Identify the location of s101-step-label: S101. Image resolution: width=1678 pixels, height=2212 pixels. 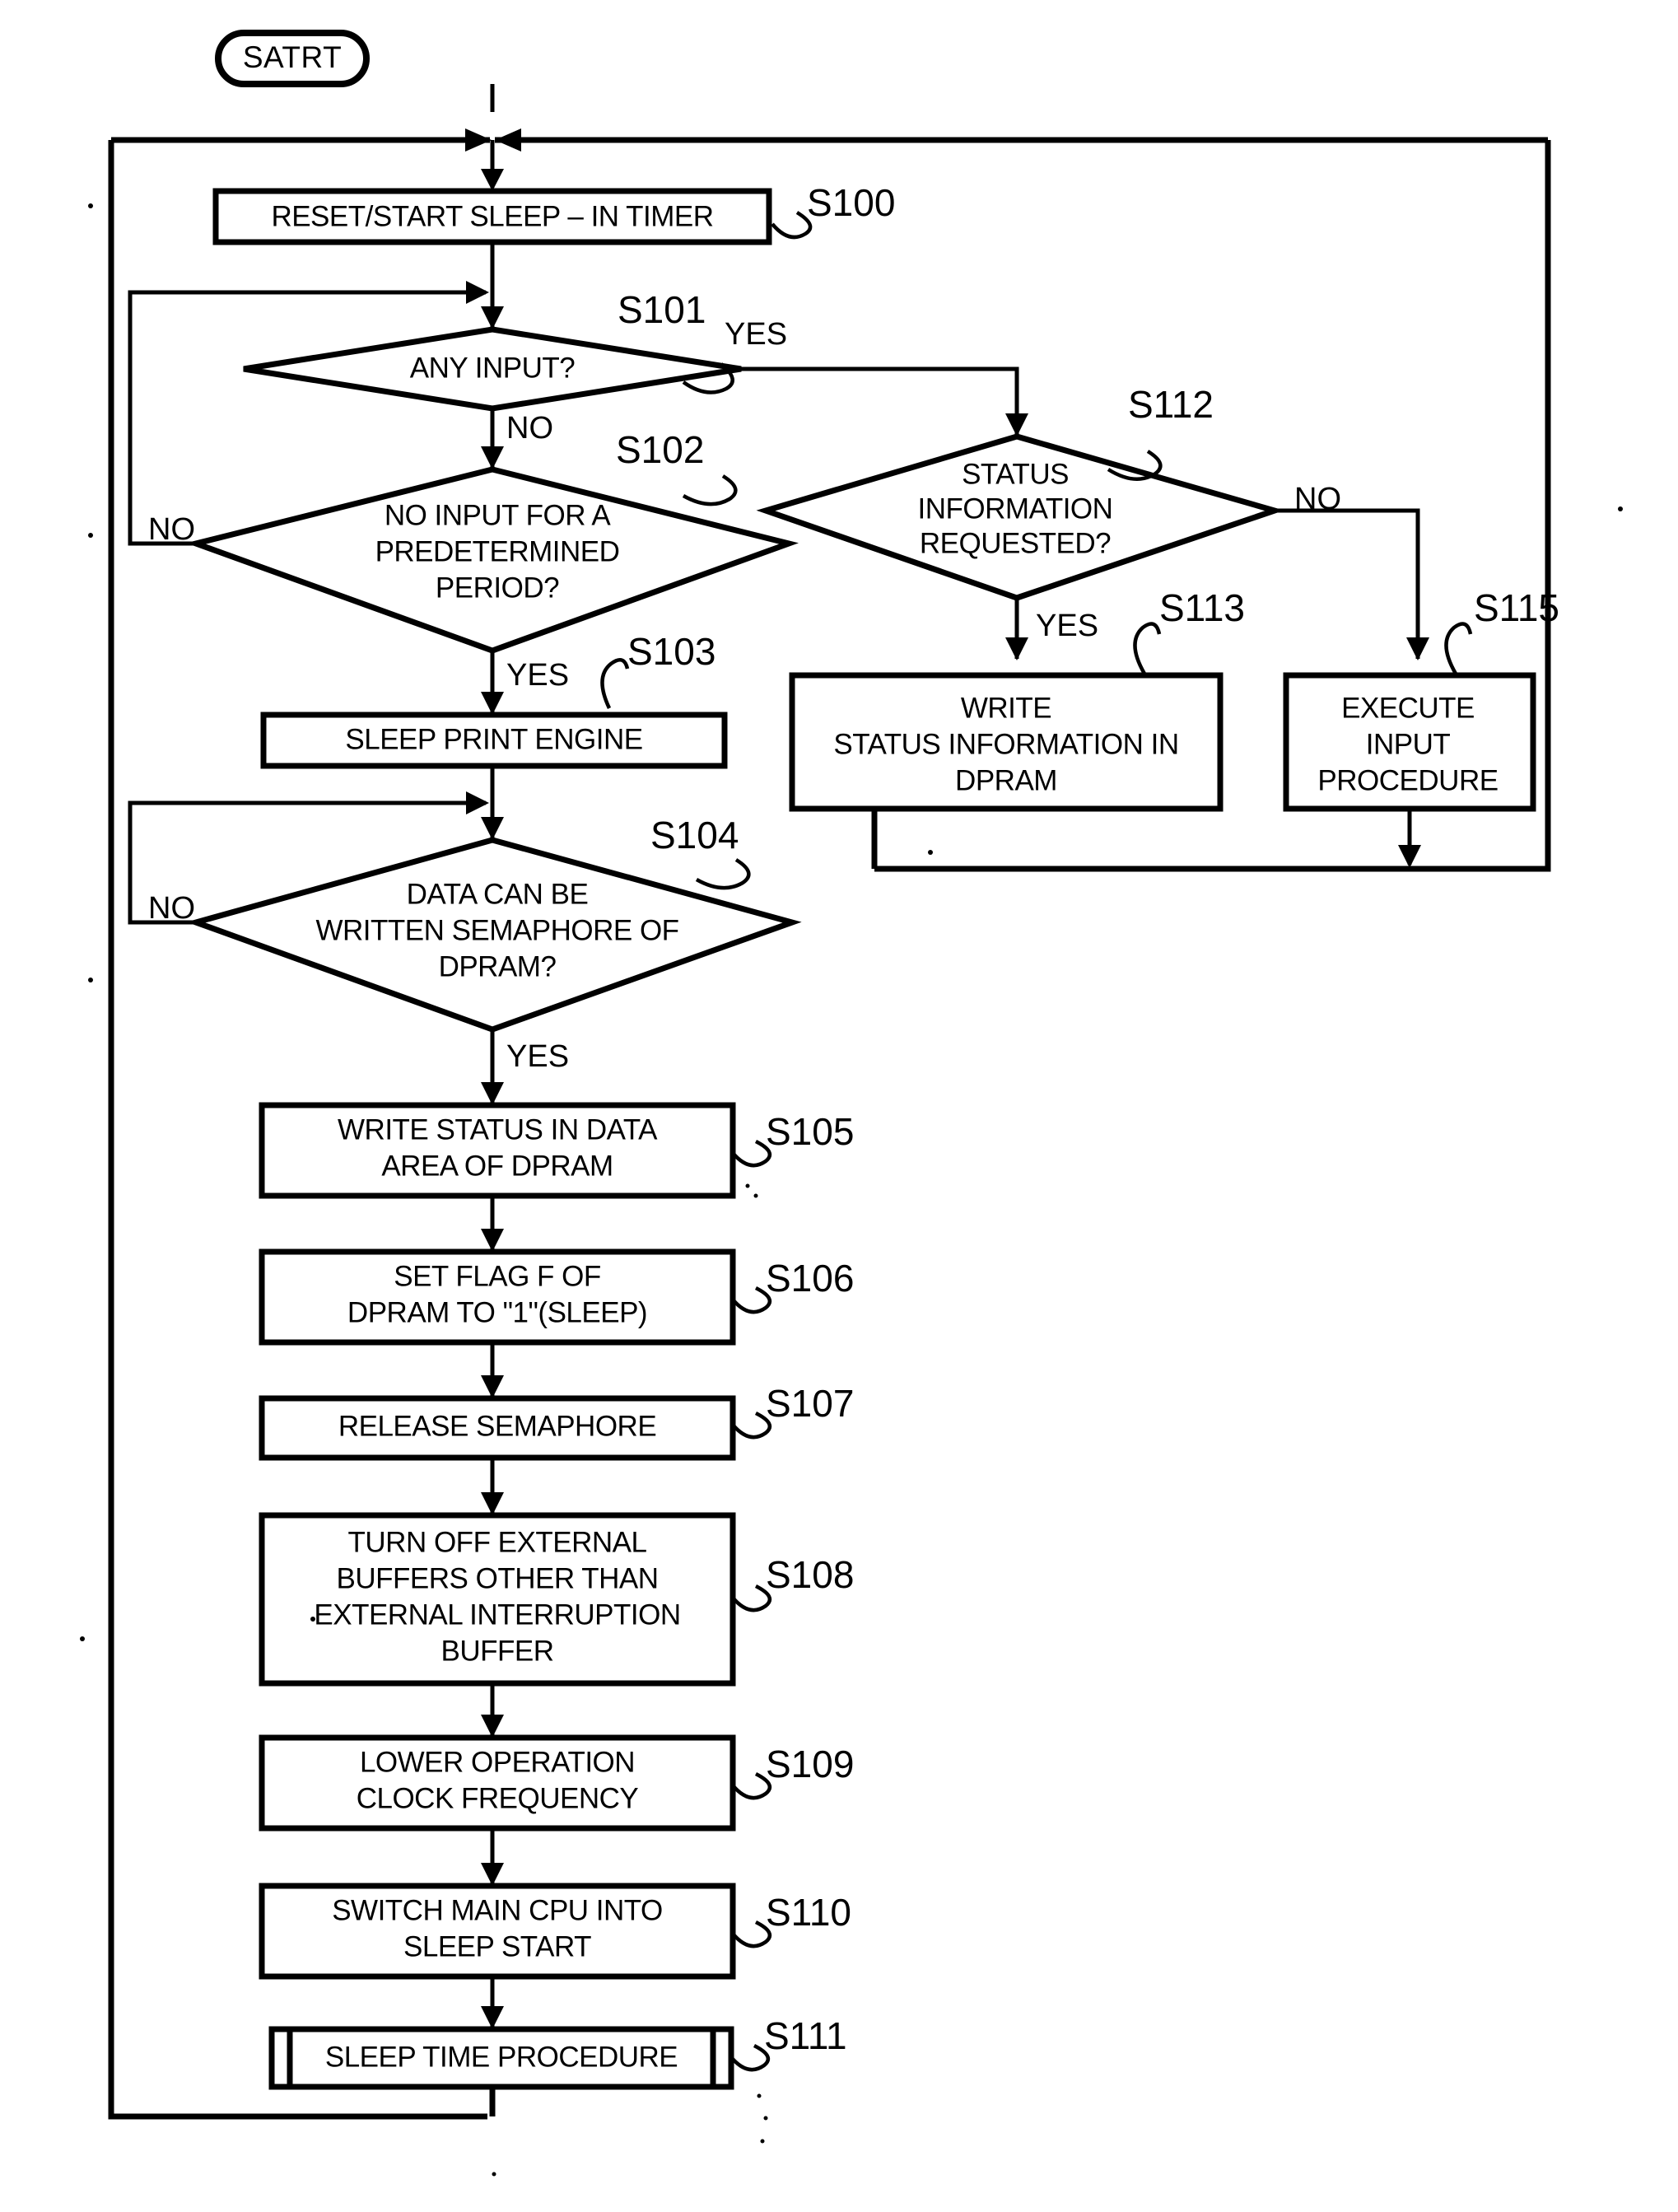
(662, 309).